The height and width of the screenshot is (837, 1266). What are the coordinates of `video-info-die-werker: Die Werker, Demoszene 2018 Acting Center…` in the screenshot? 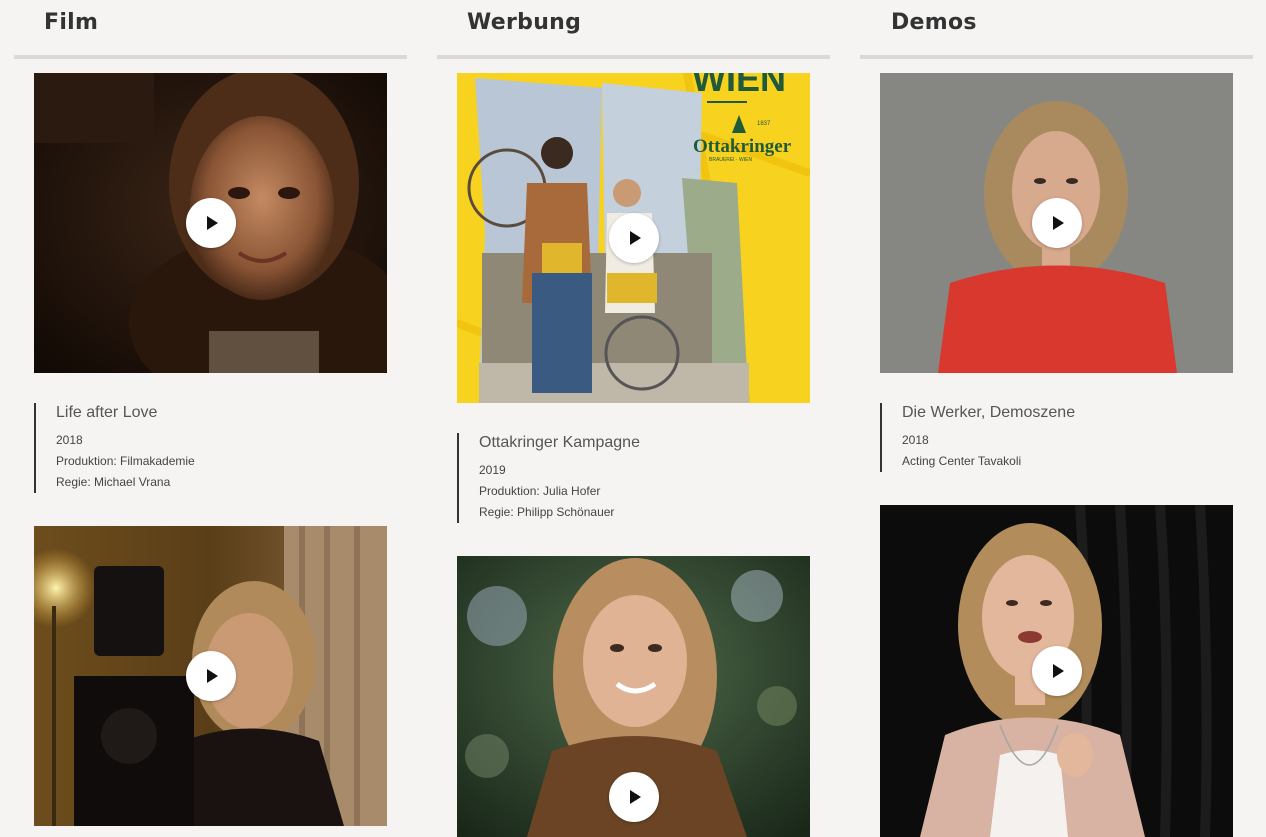 It's located at (1051, 437).